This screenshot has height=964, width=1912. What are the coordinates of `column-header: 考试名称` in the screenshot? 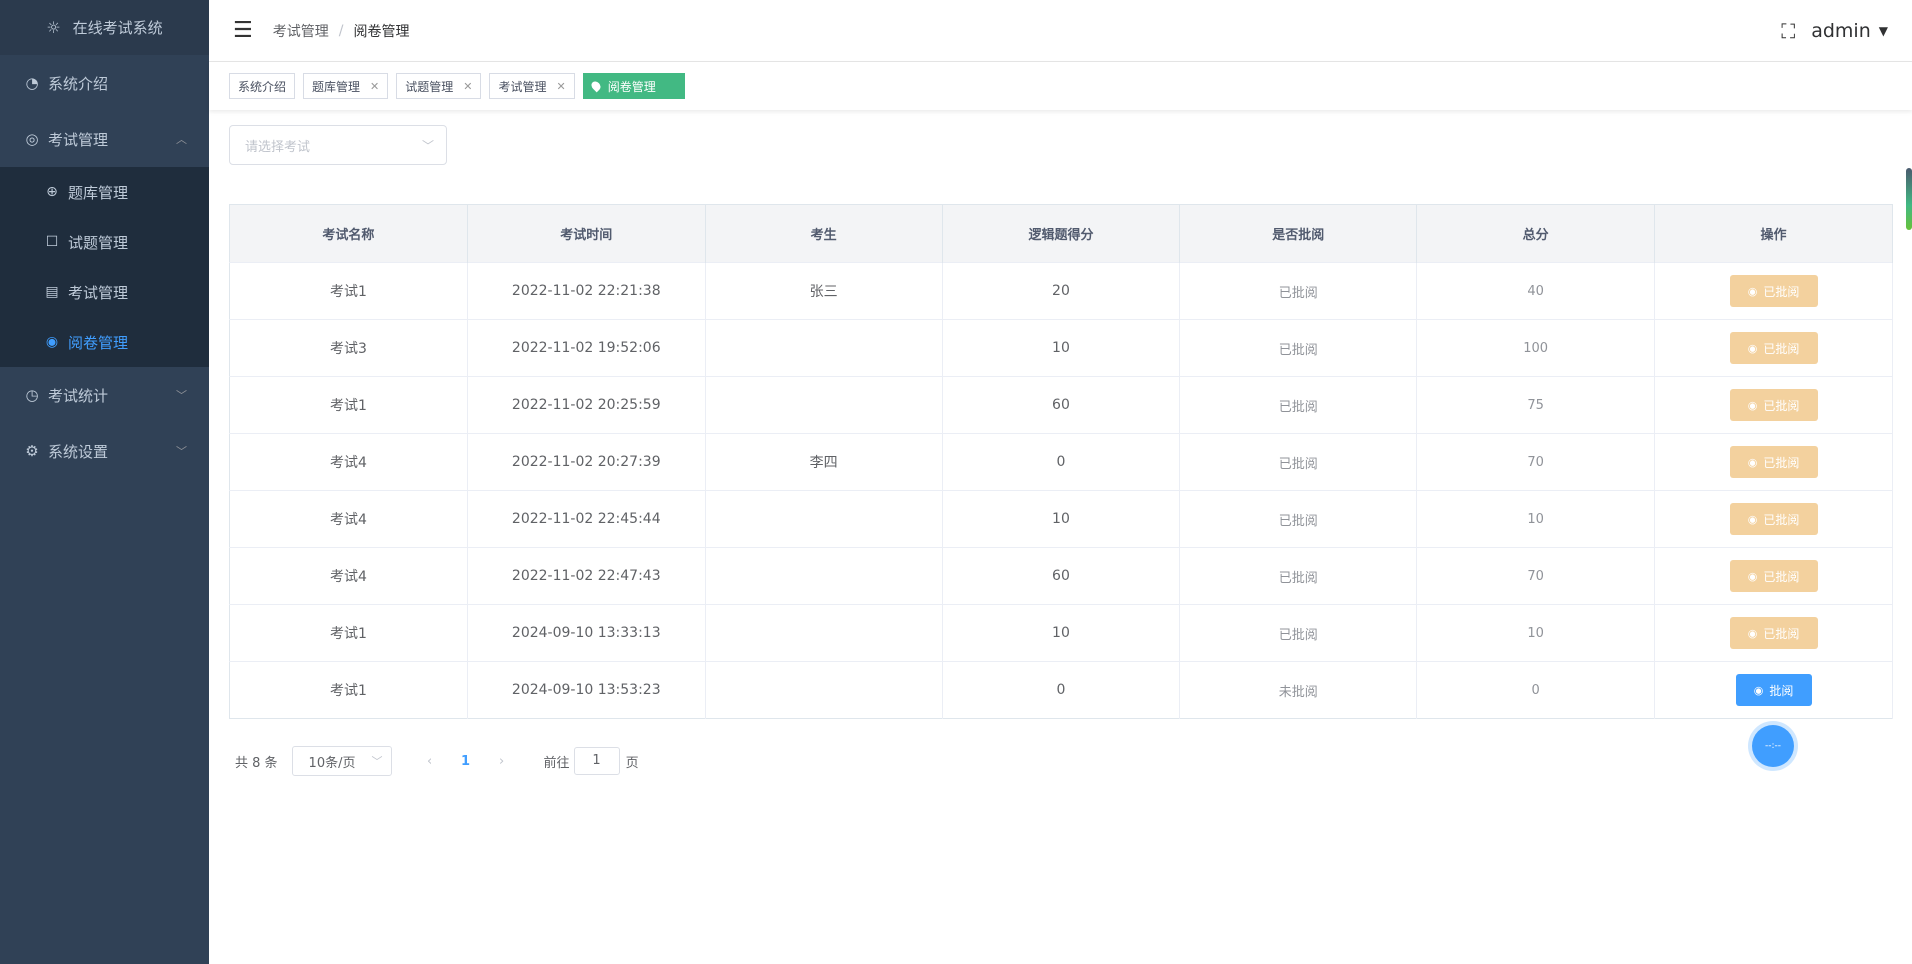 It's located at (348, 233).